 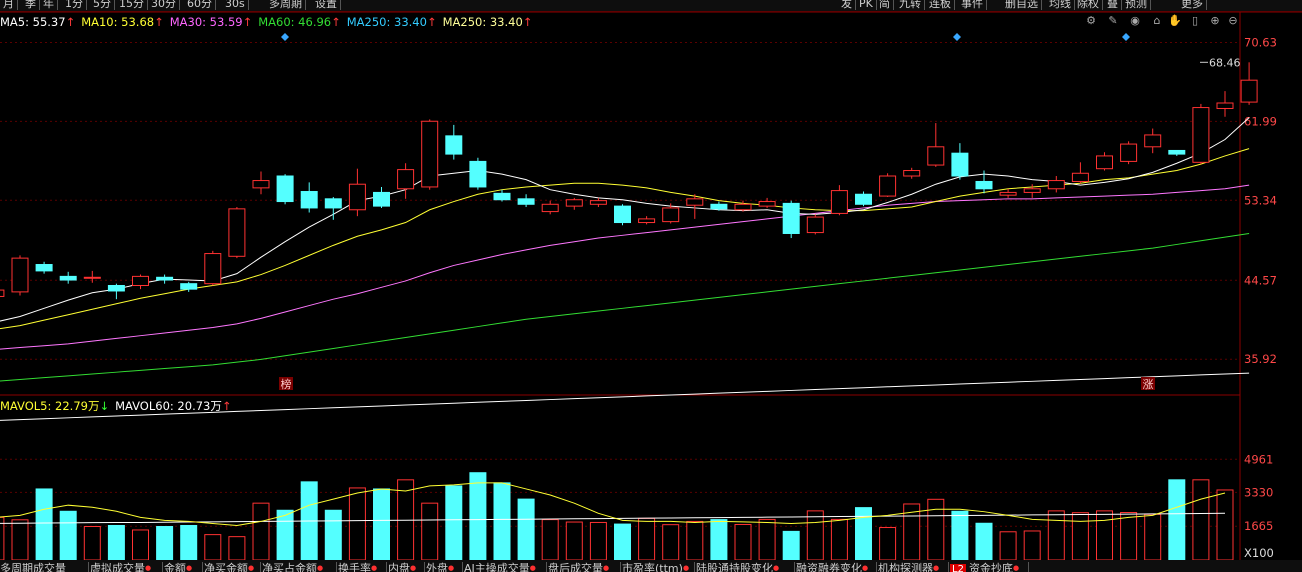 I want to click on draw-pen-icon: ✎, so click(x=1113, y=21).